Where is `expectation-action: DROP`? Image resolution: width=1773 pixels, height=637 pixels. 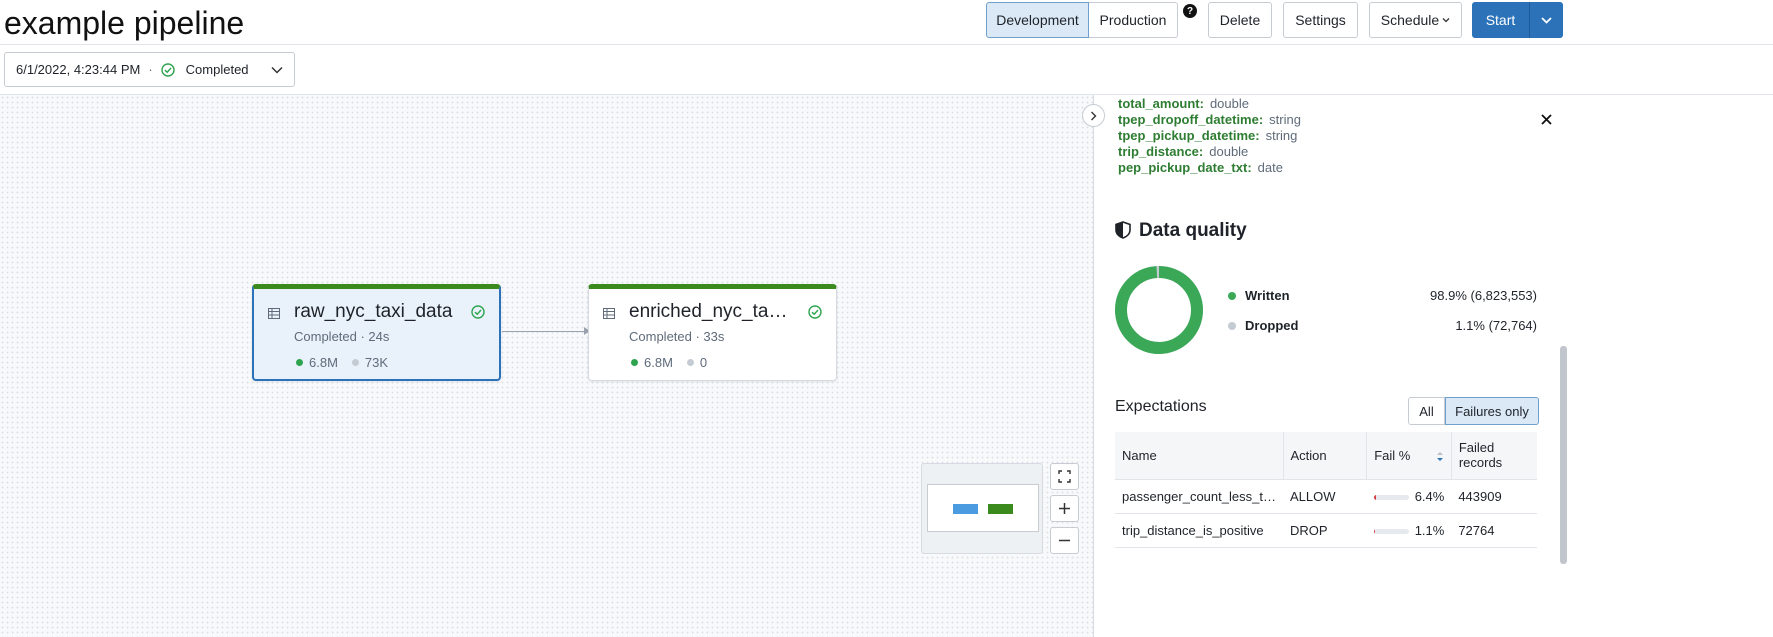 expectation-action: DROP is located at coordinates (1325, 530).